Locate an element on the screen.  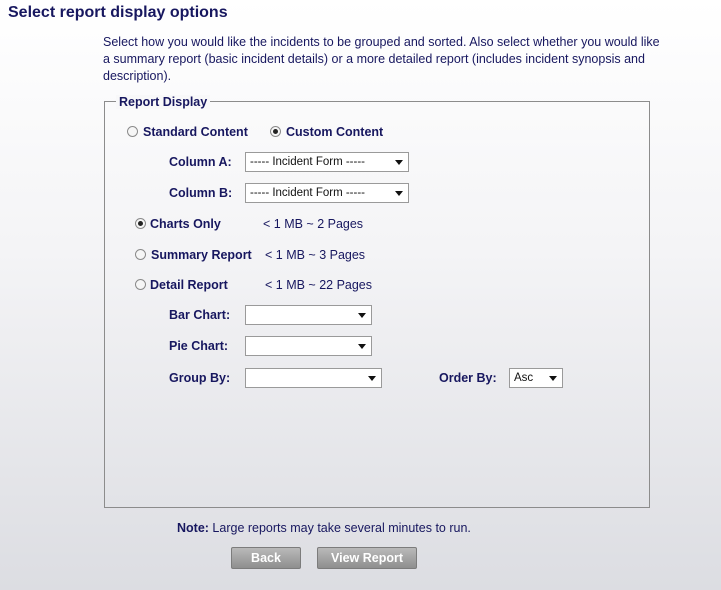
charts-only-label: Charts Only is located at coordinates (185, 224).